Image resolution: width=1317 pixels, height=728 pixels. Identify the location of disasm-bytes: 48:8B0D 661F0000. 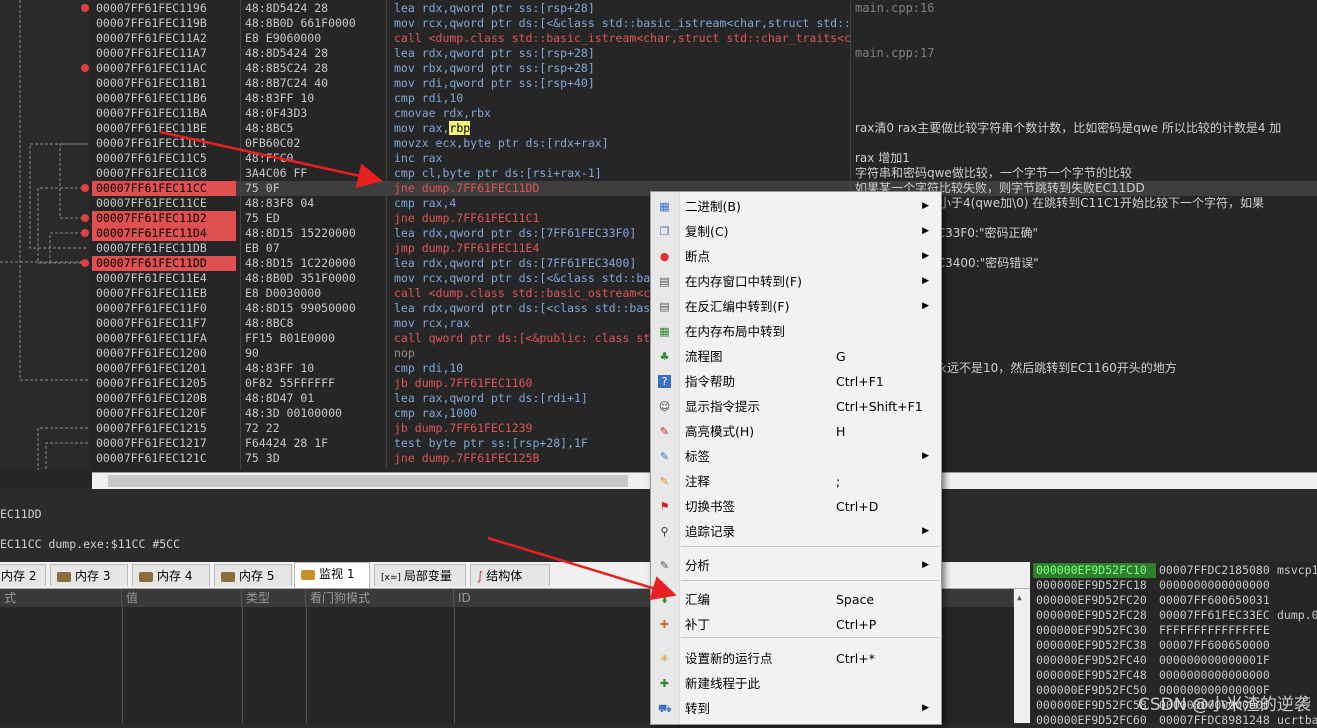
(298, 23).